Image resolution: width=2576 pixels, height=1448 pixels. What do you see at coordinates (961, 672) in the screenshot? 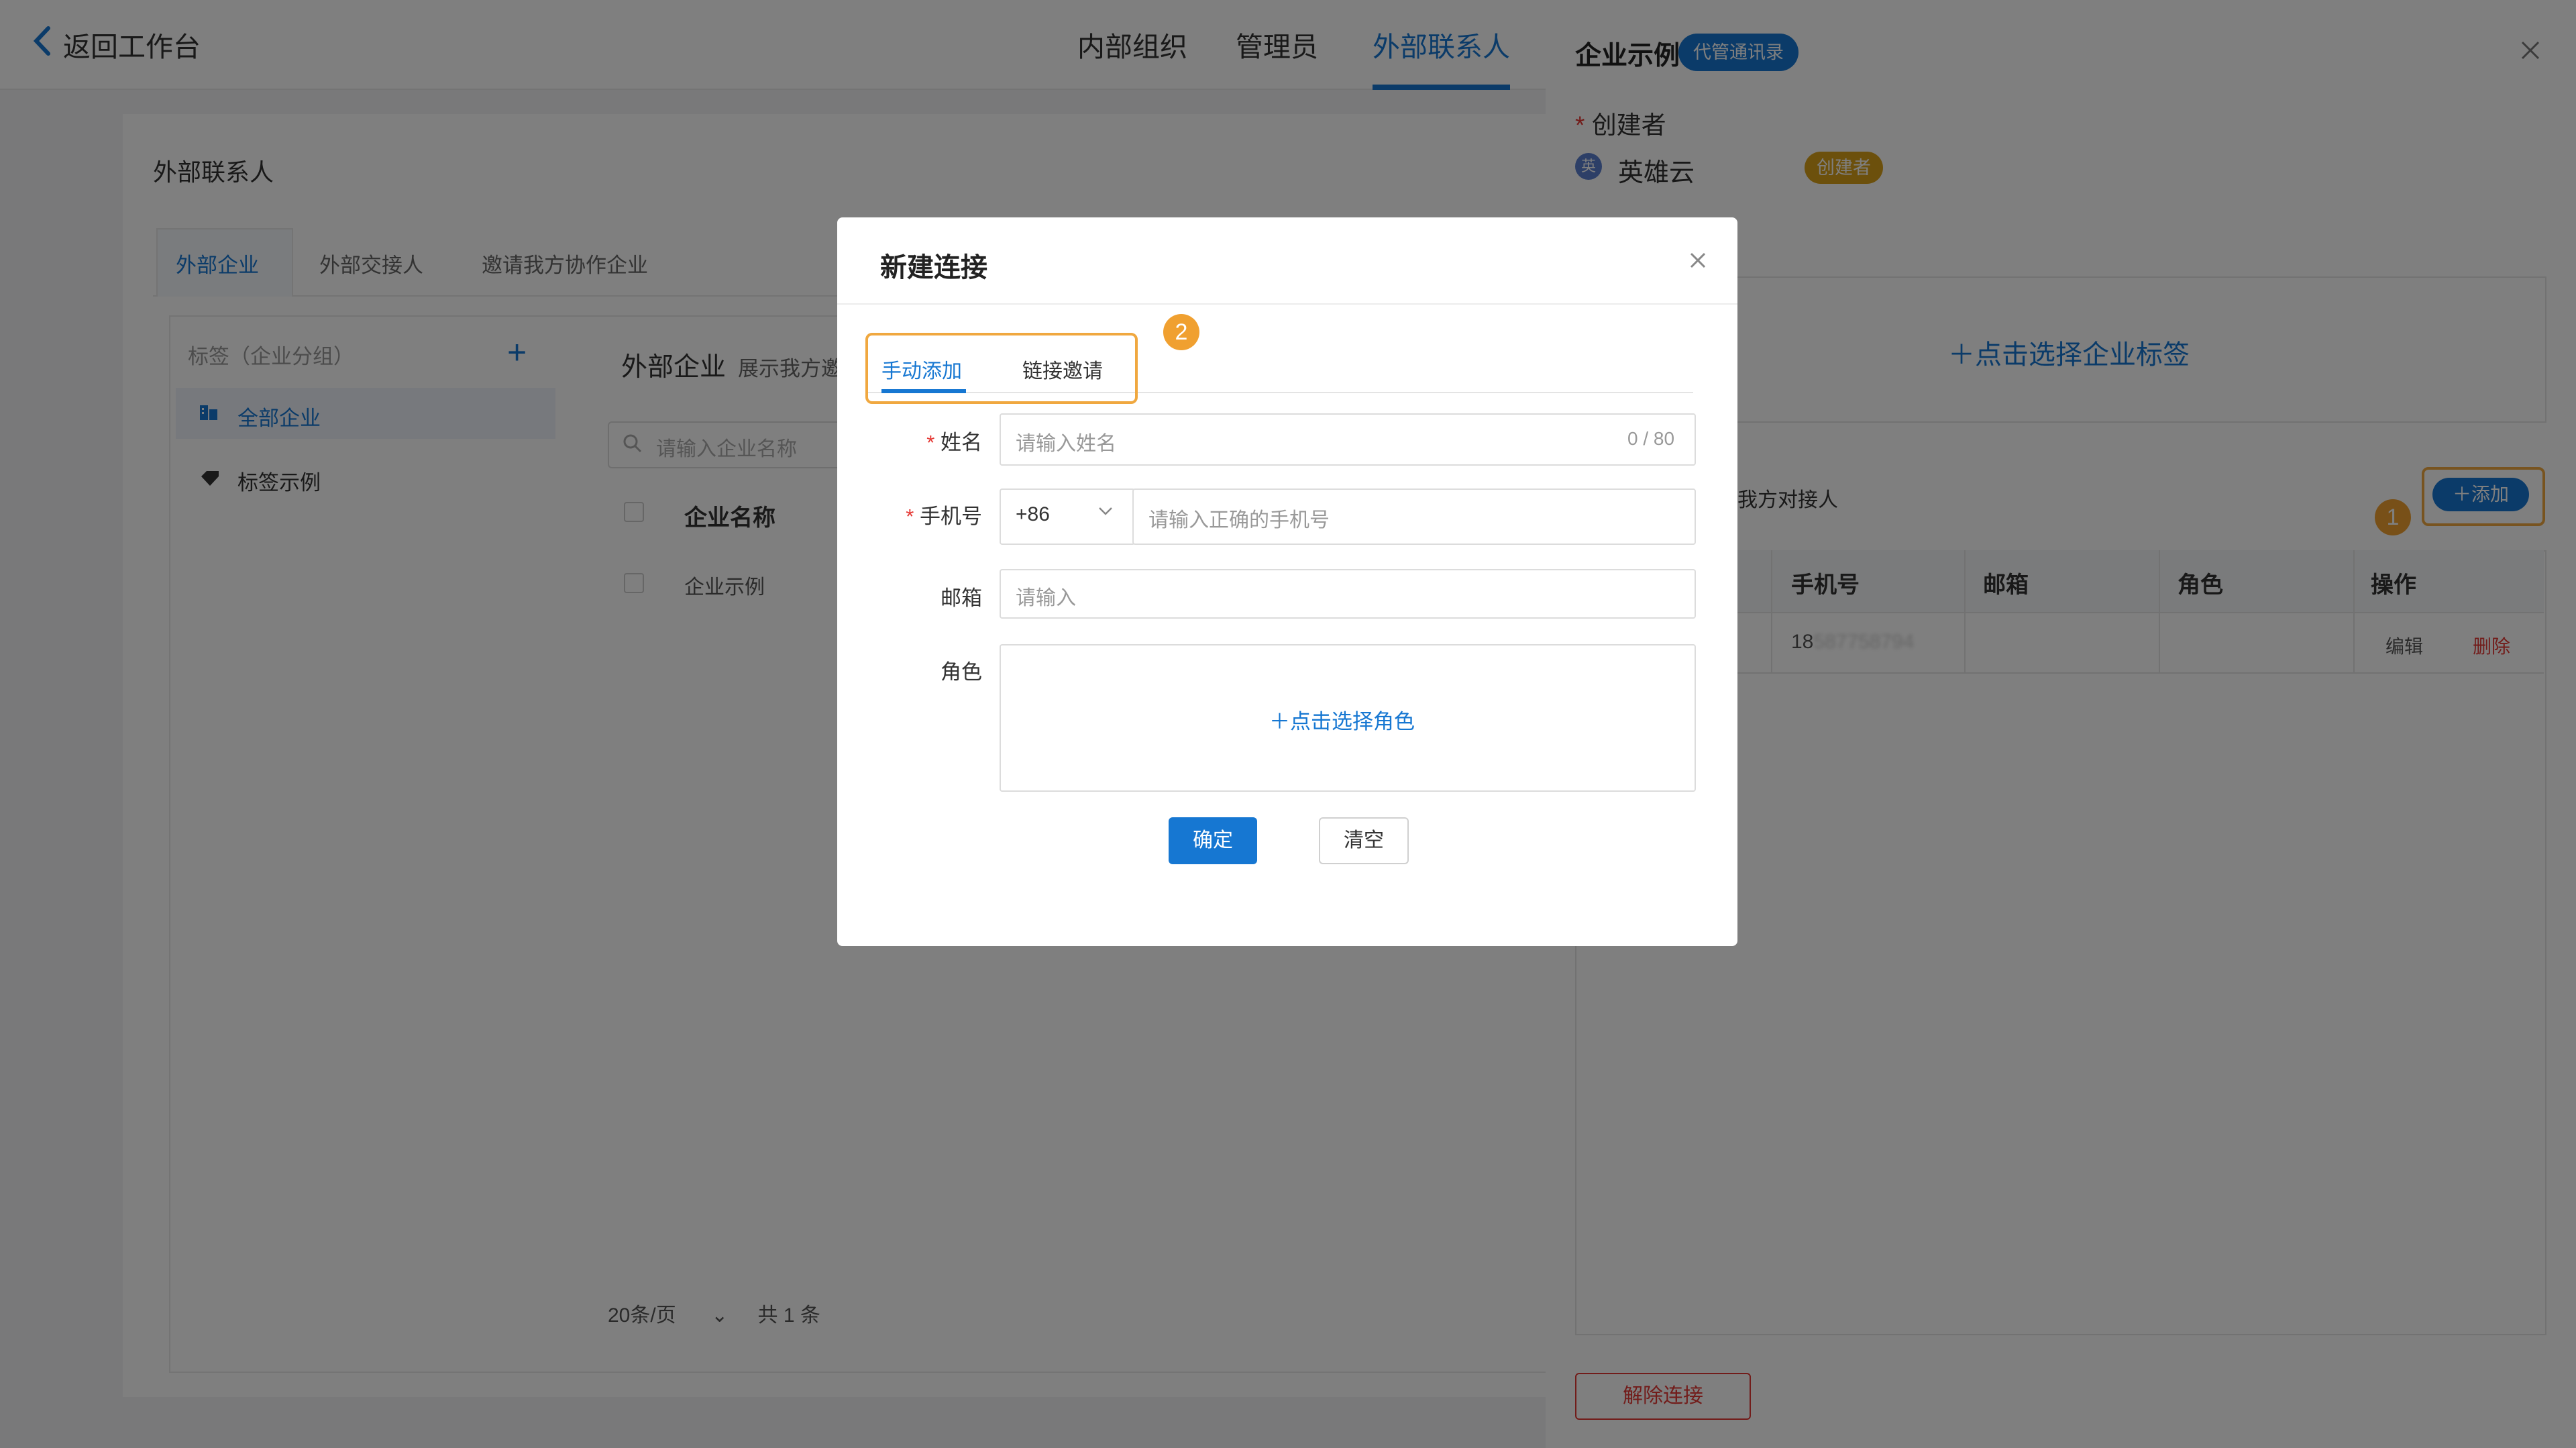
I see `role-label: 角色` at bounding box center [961, 672].